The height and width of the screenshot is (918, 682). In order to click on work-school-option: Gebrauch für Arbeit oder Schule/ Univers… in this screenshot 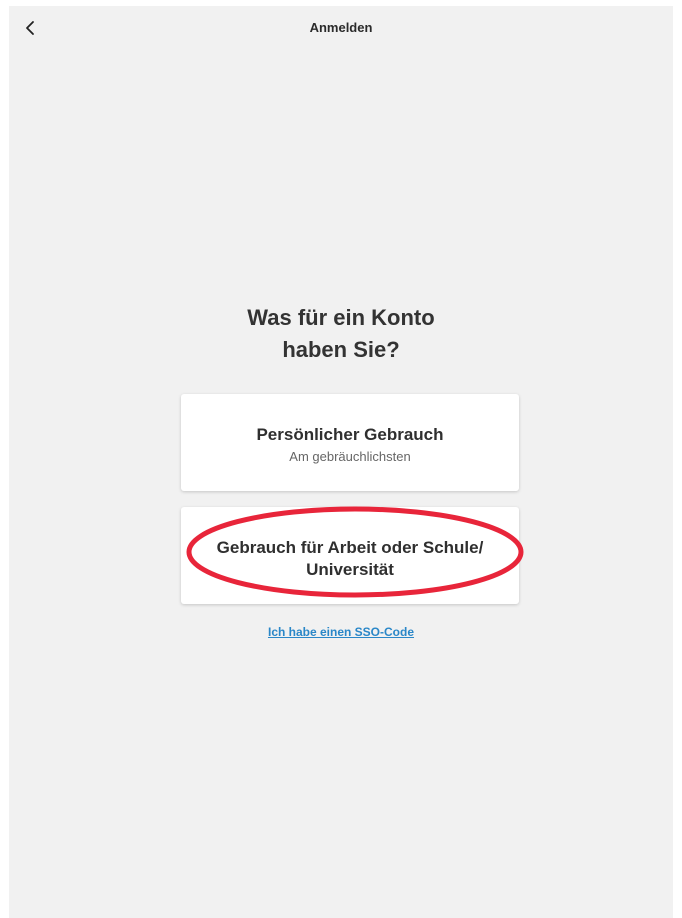, I will do `click(350, 555)`.